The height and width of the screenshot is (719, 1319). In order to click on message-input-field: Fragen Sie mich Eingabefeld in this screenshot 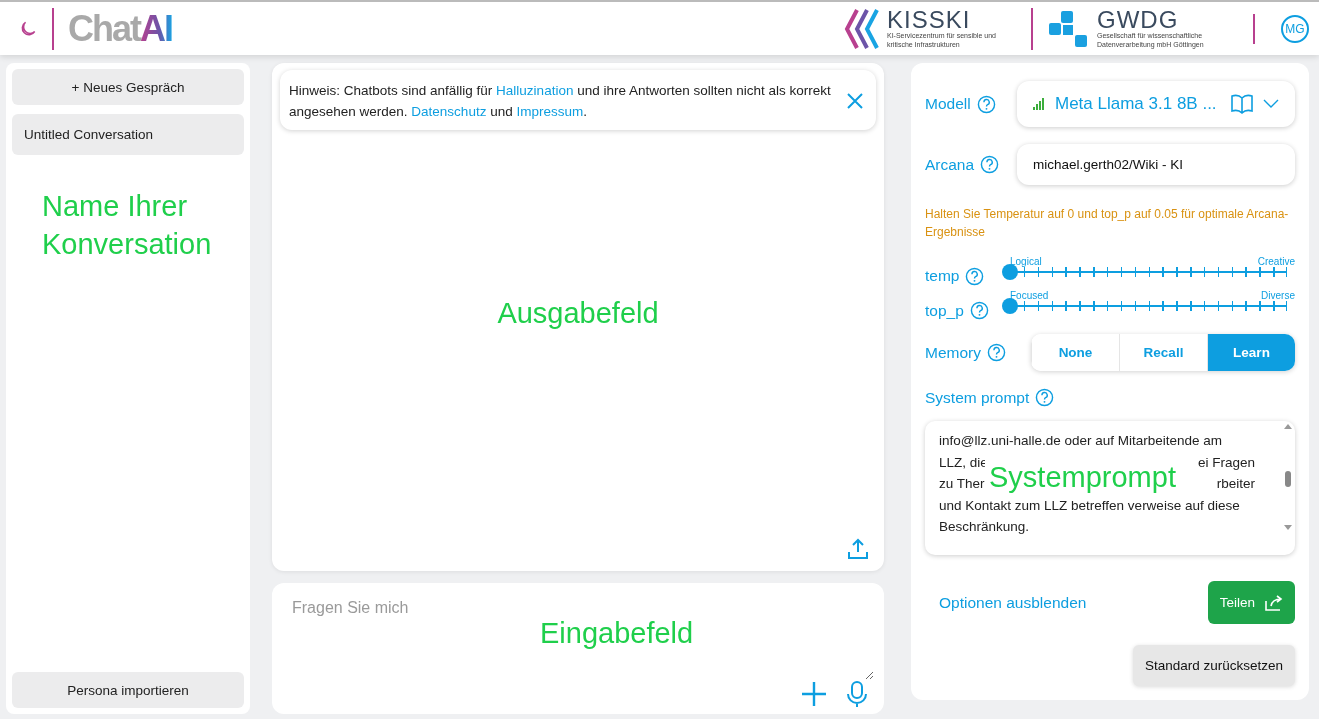, I will do `click(578, 648)`.